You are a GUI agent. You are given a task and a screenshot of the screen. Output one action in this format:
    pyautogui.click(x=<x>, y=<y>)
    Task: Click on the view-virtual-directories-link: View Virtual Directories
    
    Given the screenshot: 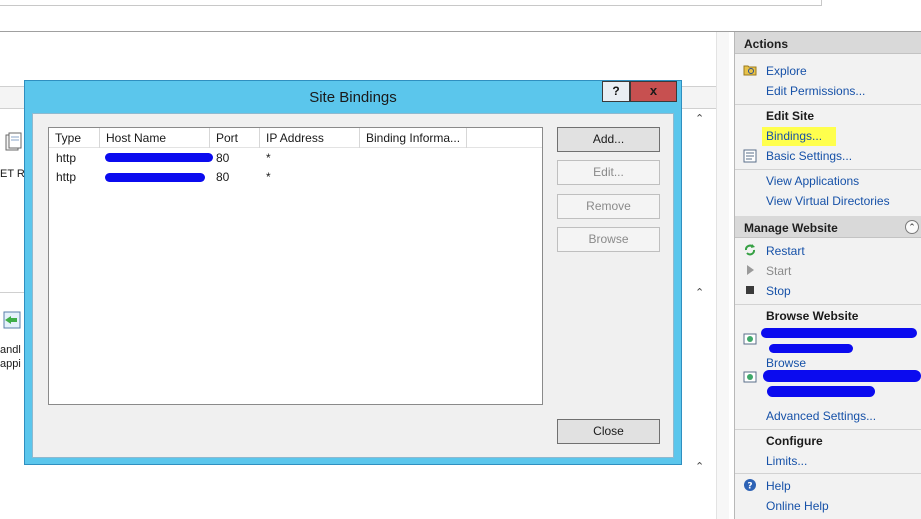 What is the action you would take?
    pyautogui.click(x=828, y=201)
    